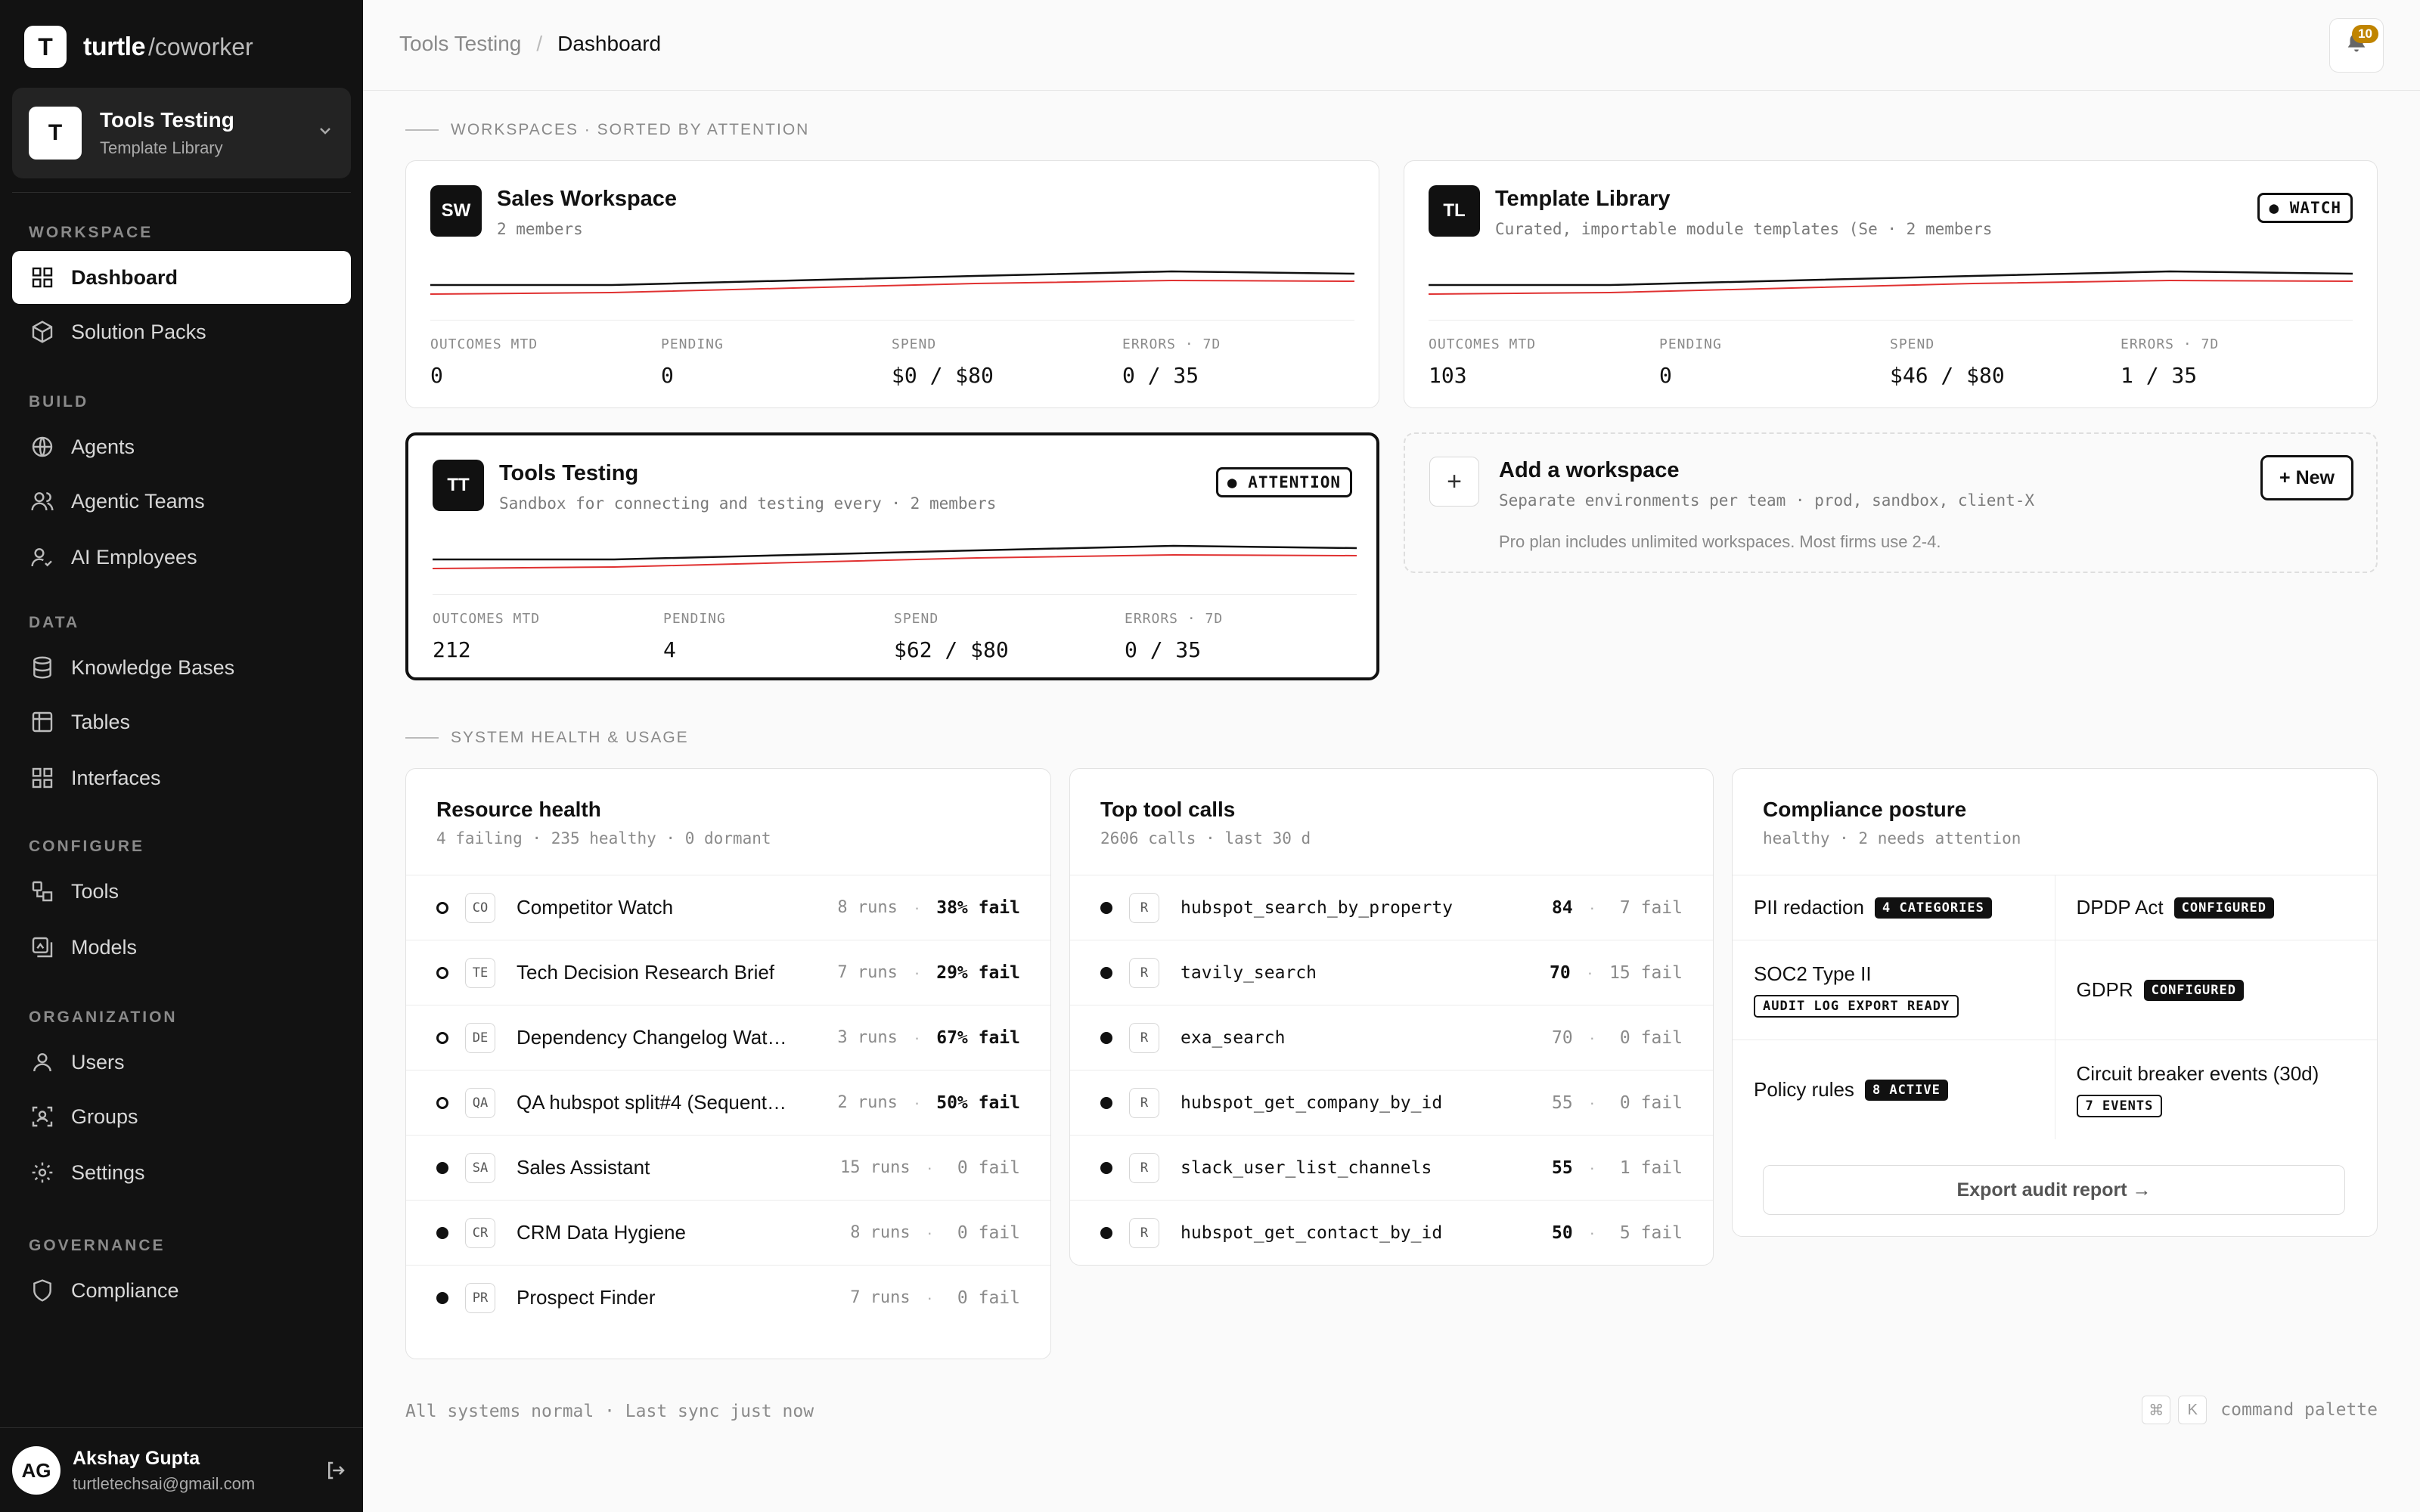 The height and width of the screenshot is (1512, 2420). What do you see at coordinates (480, 1297) in the screenshot?
I see `resource-code: PR` at bounding box center [480, 1297].